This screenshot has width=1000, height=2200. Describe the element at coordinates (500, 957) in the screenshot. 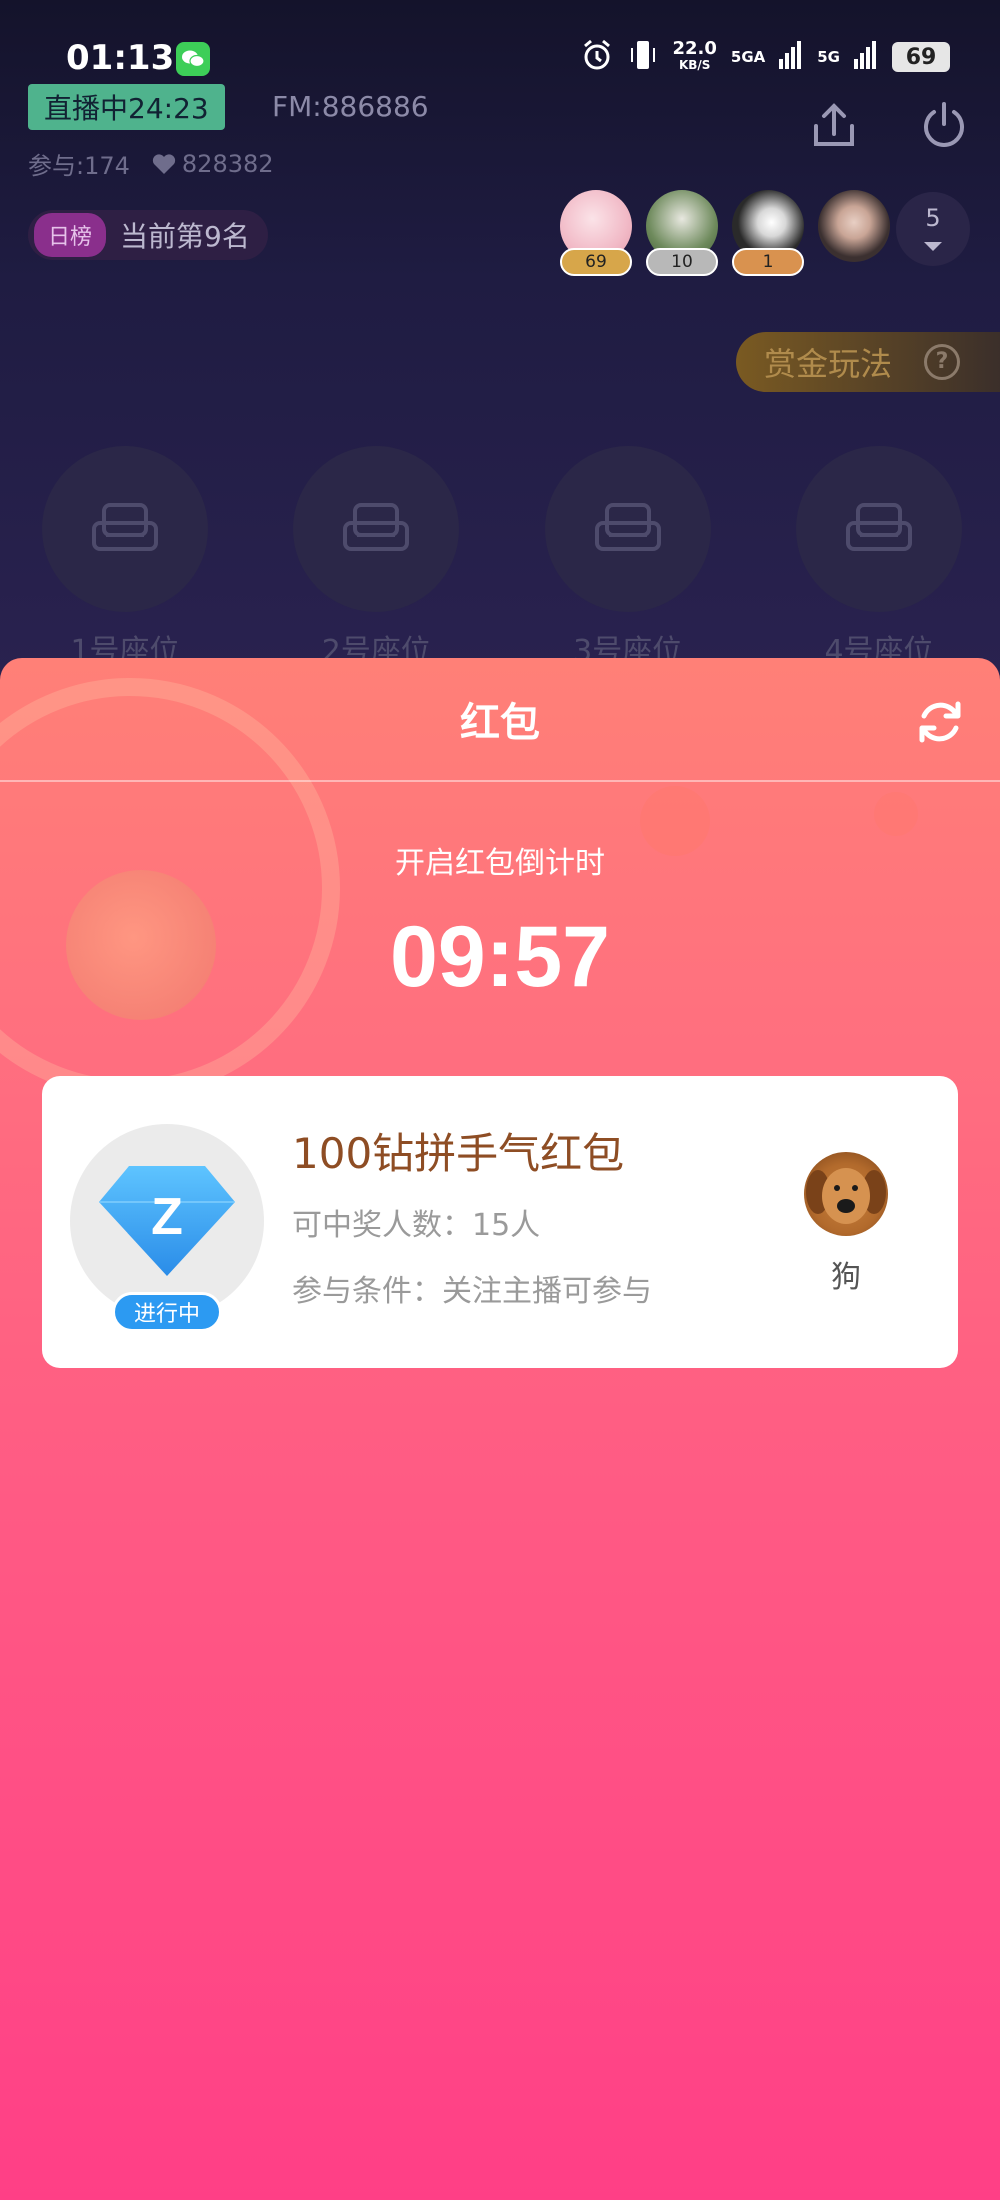

I see `countdown-timer: 09:57` at that location.